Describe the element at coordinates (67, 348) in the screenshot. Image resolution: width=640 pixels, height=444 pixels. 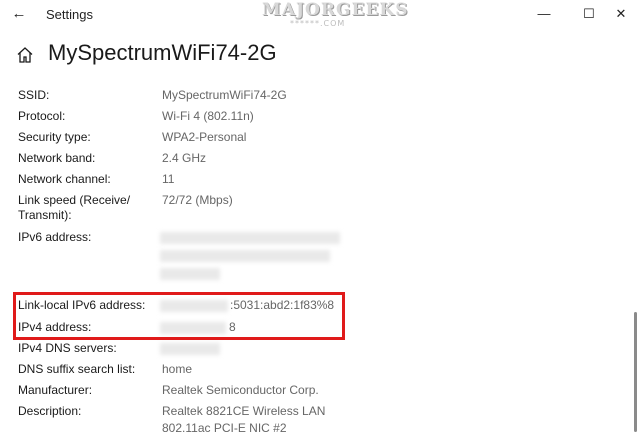
I see `property-label: IPv4 DNS servers:` at that location.